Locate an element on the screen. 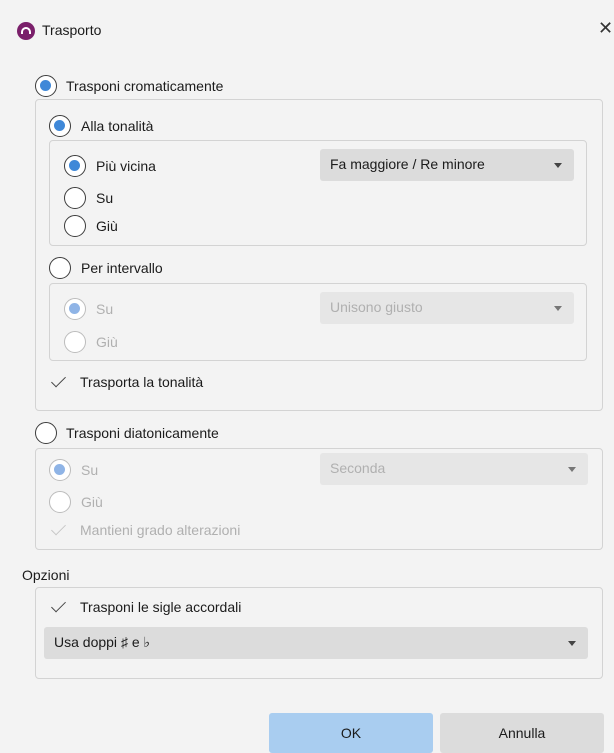 The height and width of the screenshot is (753, 614). title-bar: Trasporto ✕ is located at coordinates (307, 26).